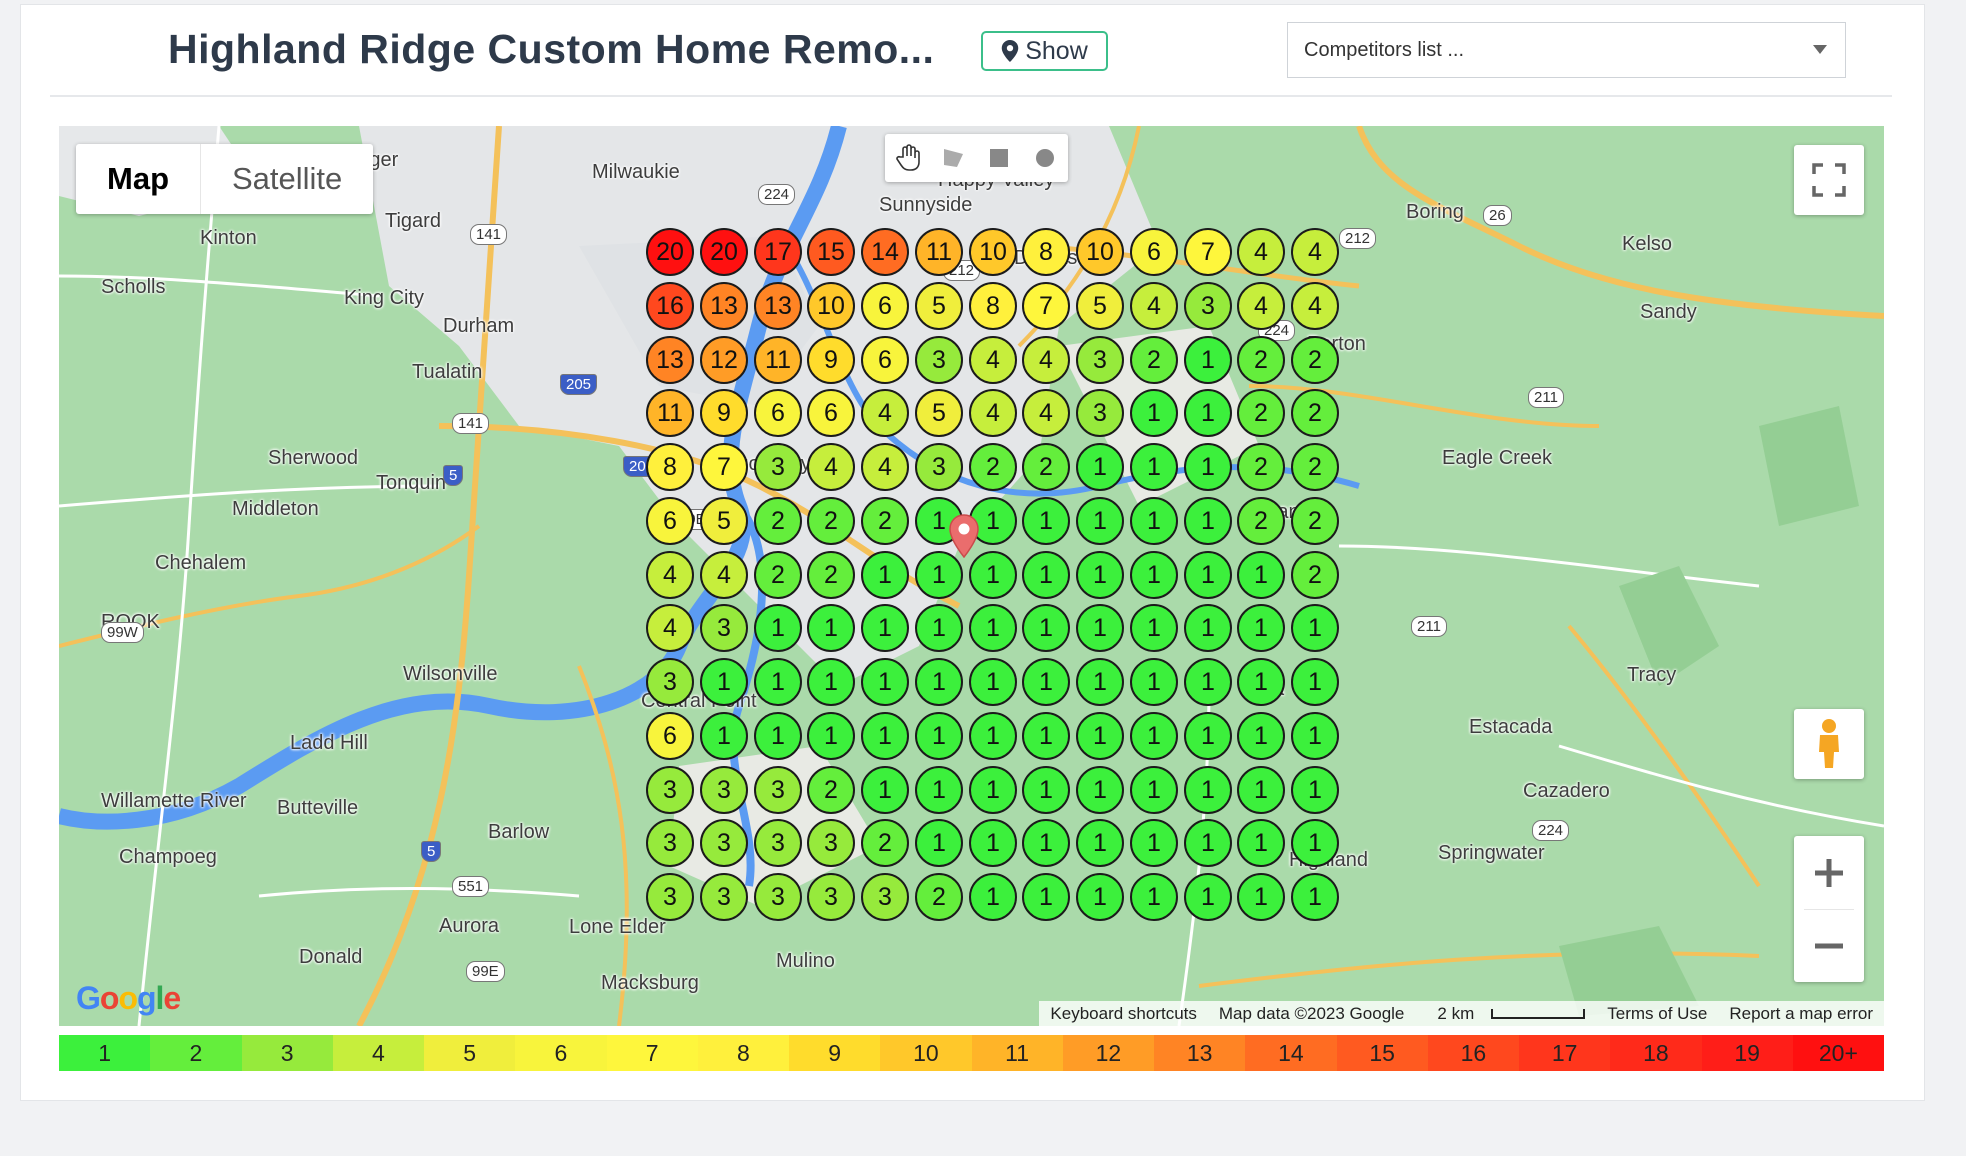 The width and height of the screenshot is (1966, 1156). I want to click on rank-marker: 12, so click(724, 360).